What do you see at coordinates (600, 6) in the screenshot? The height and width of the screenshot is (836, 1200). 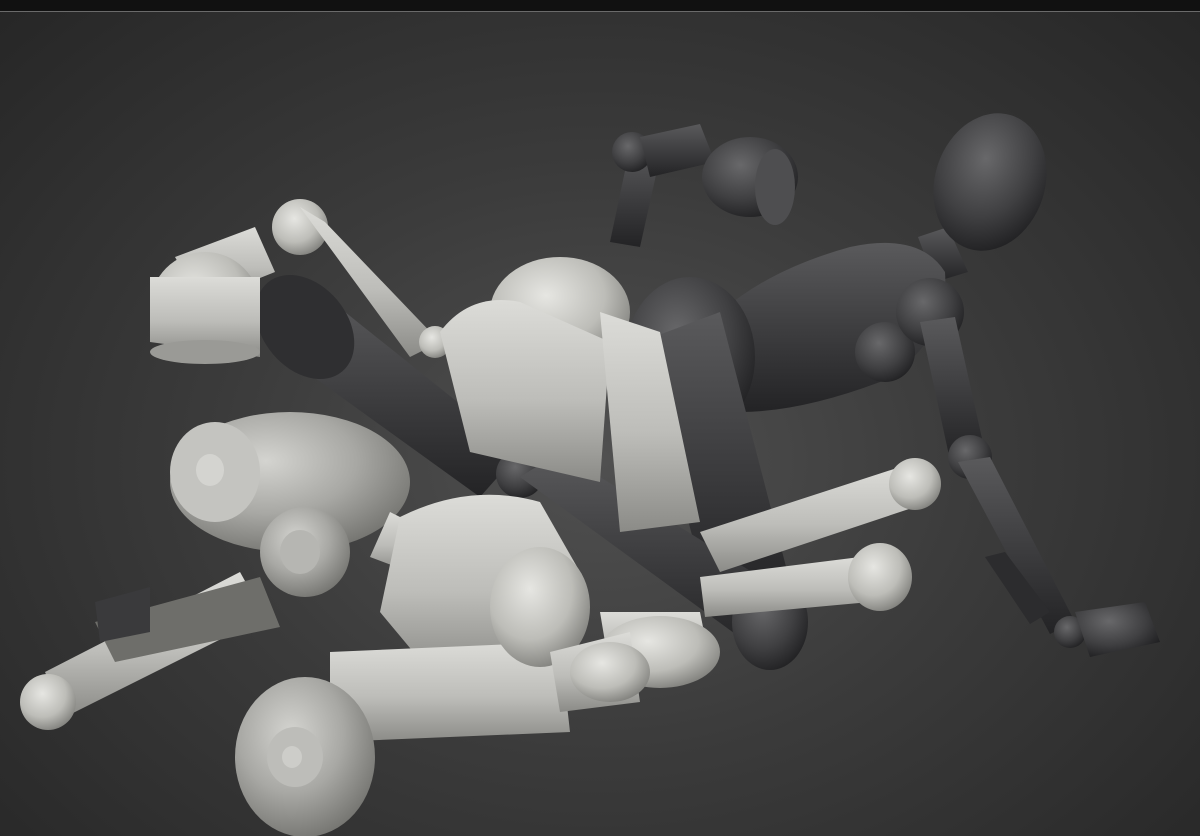 I see `viewport-top-border` at bounding box center [600, 6].